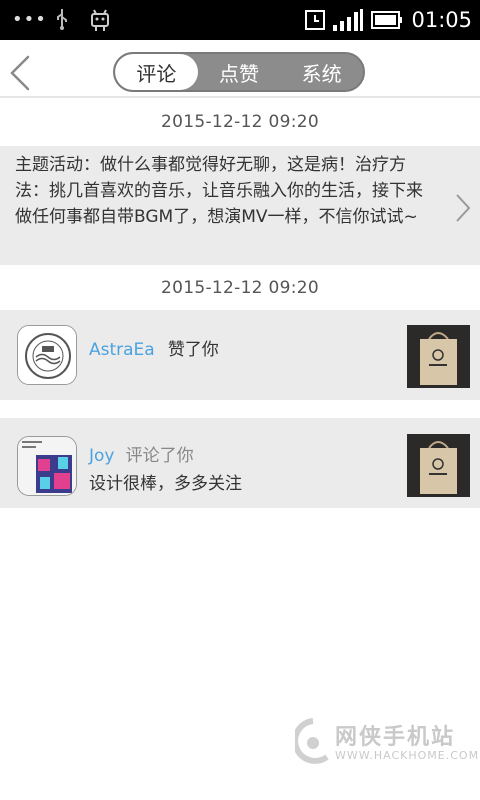 The image size is (480, 800). I want to click on status-bar: ••• 01:05, so click(240, 20).